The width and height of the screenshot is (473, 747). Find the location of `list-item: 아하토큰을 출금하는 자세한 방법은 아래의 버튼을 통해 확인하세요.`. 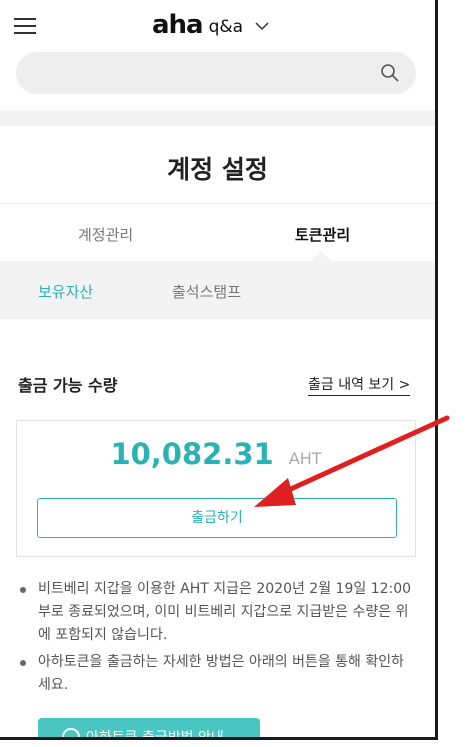

list-item: 아하토큰을 출금하는 자세한 방법은 아래의 버튼을 통해 확인하세요. is located at coordinates (216, 674).